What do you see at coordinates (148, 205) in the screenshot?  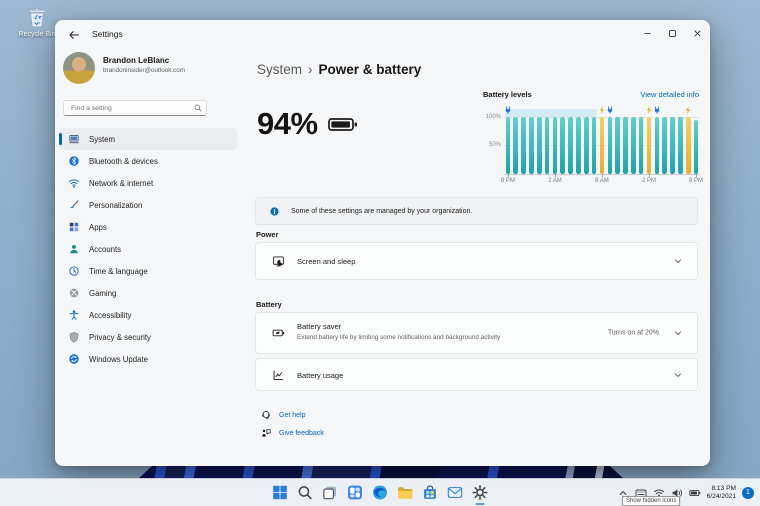 I see `sidebar-item-personalization: Personalization` at bounding box center [148, 205].